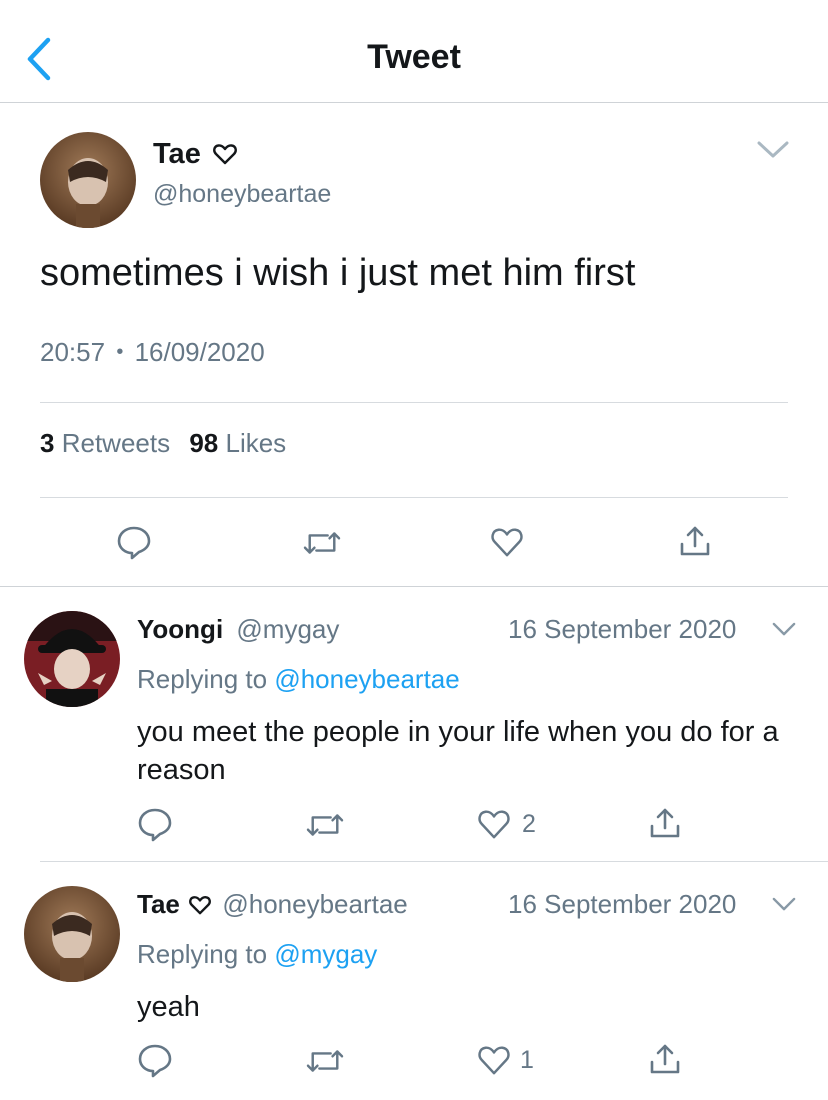  I want to click on reply-text: yeah, so click(168, 1007).